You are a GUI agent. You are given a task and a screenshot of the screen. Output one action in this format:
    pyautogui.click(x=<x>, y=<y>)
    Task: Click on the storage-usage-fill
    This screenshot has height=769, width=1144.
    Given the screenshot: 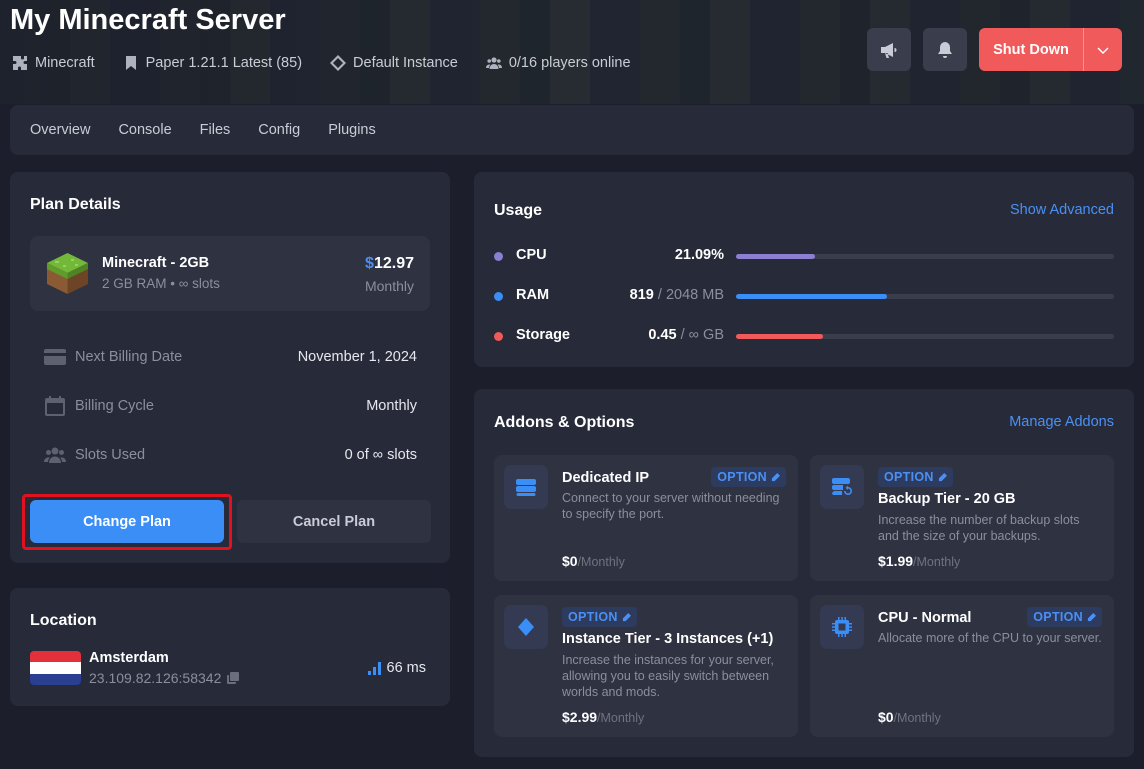 What is the action you would take?
    pyautogui.click(x=779, y=336)
    